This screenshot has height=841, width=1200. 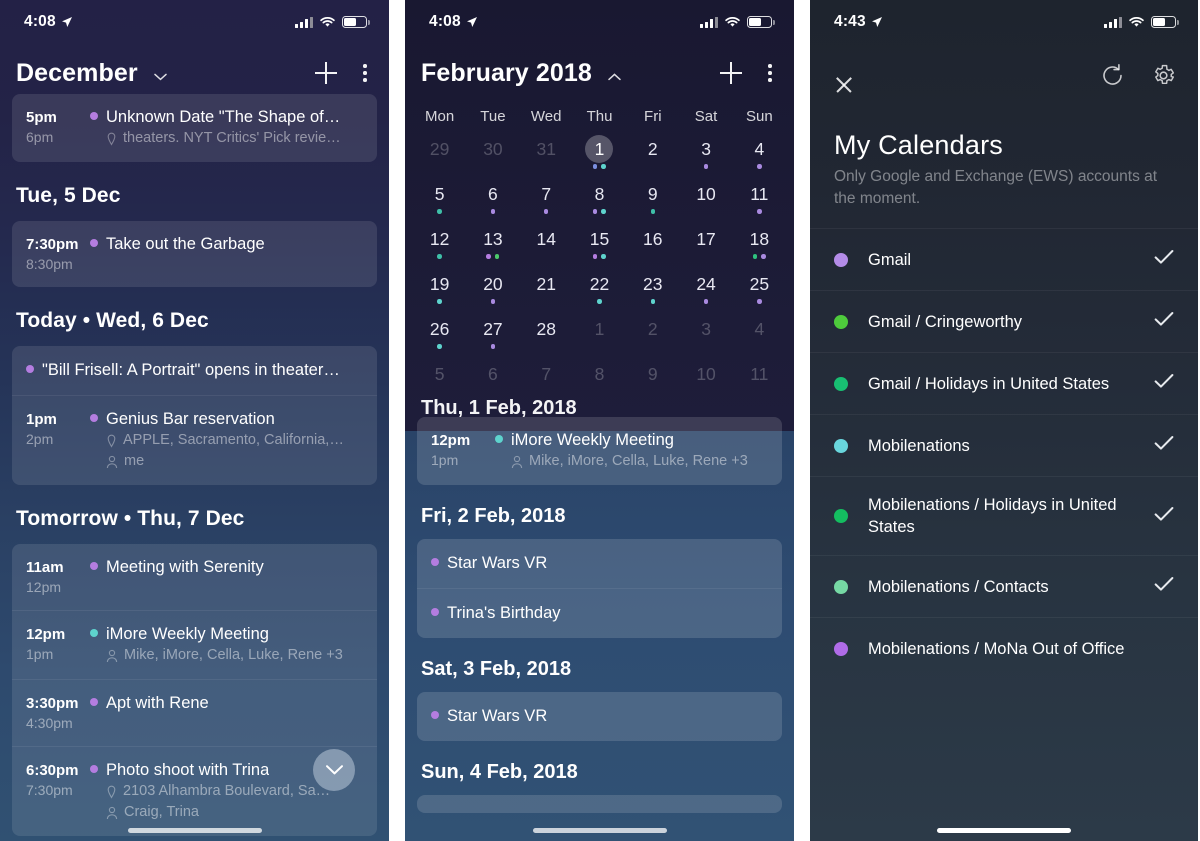 What do you see at coordinates (631, 440) in the screenshot?
I see `event-title-row: iMore Weekly Meeting` at bounding box center [631, 440].